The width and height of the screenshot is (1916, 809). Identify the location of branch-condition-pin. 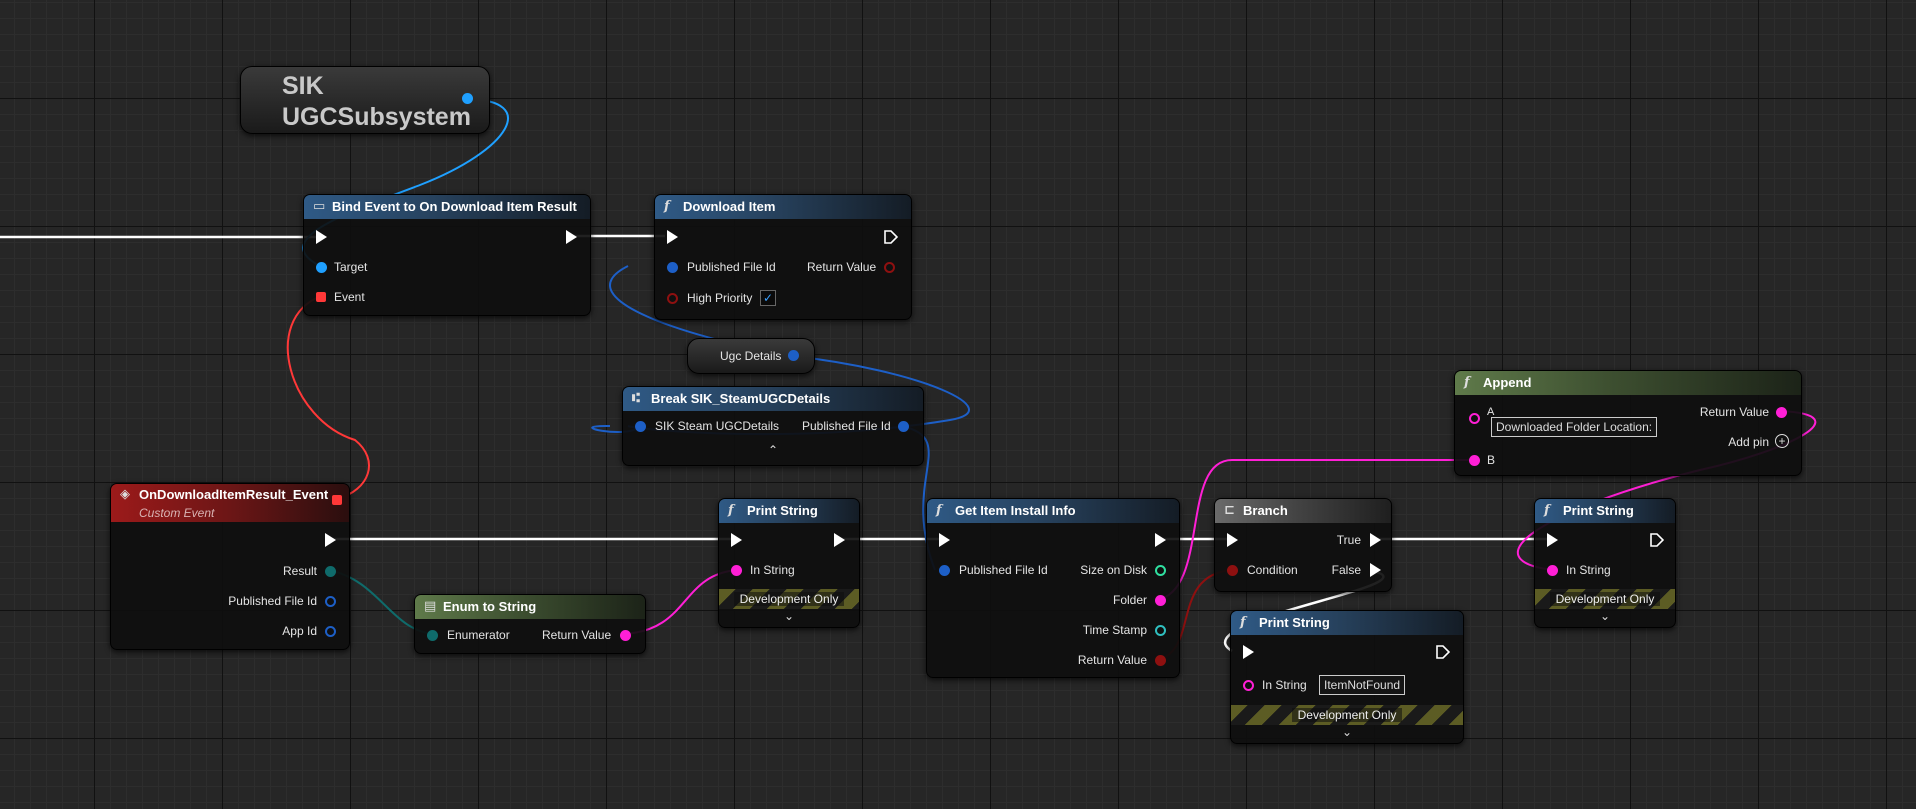
(1232, 570).